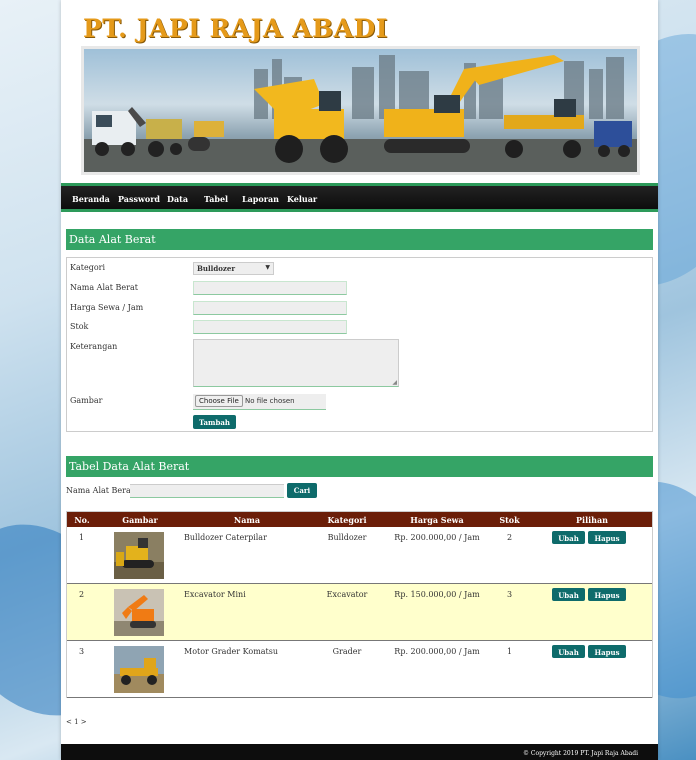 The height and width of the screenshot is (760, 696). I want to click on excavator-thumbnail, so click(139, 612).